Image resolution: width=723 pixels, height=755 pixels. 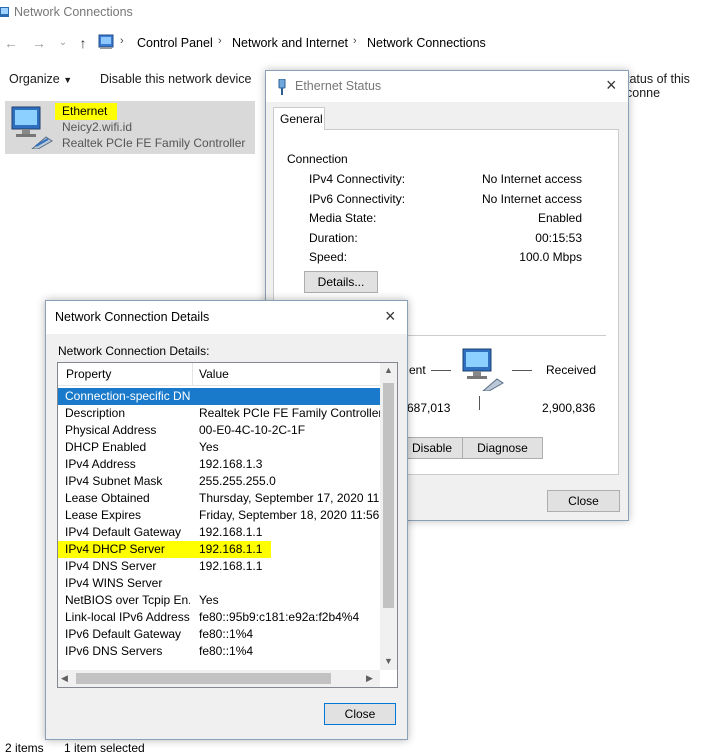 I want to click on connection-info-label: Duration:, so click(x=333, y=237).